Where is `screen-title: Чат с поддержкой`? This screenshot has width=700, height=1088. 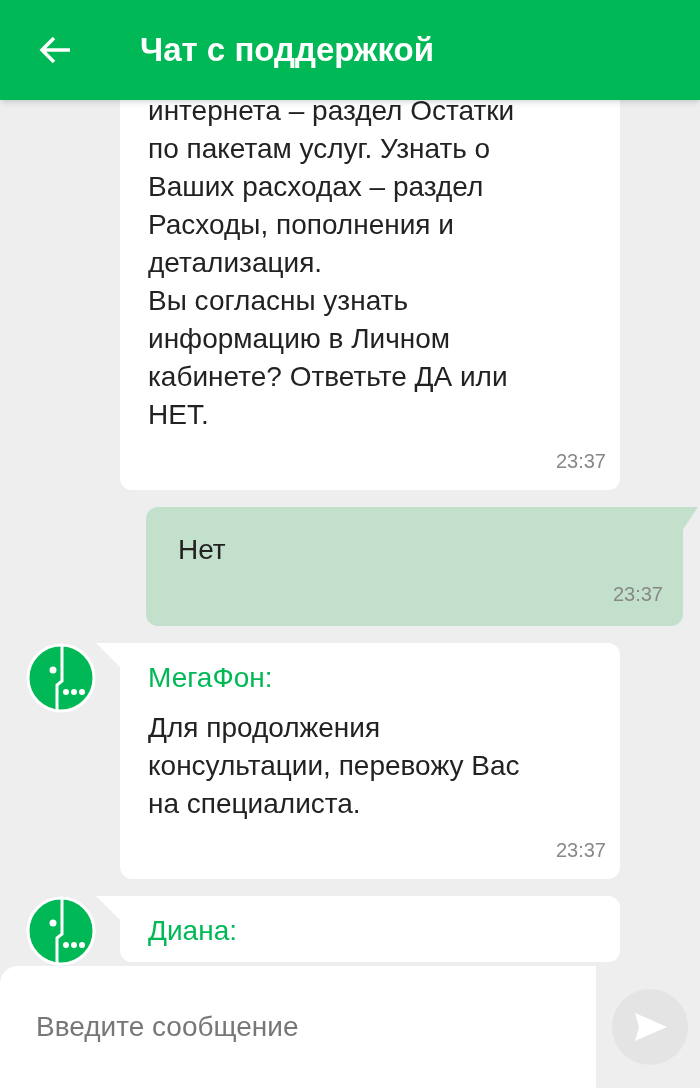
screen-title: Чат с поддержкой is located at coordinates (287, 50).